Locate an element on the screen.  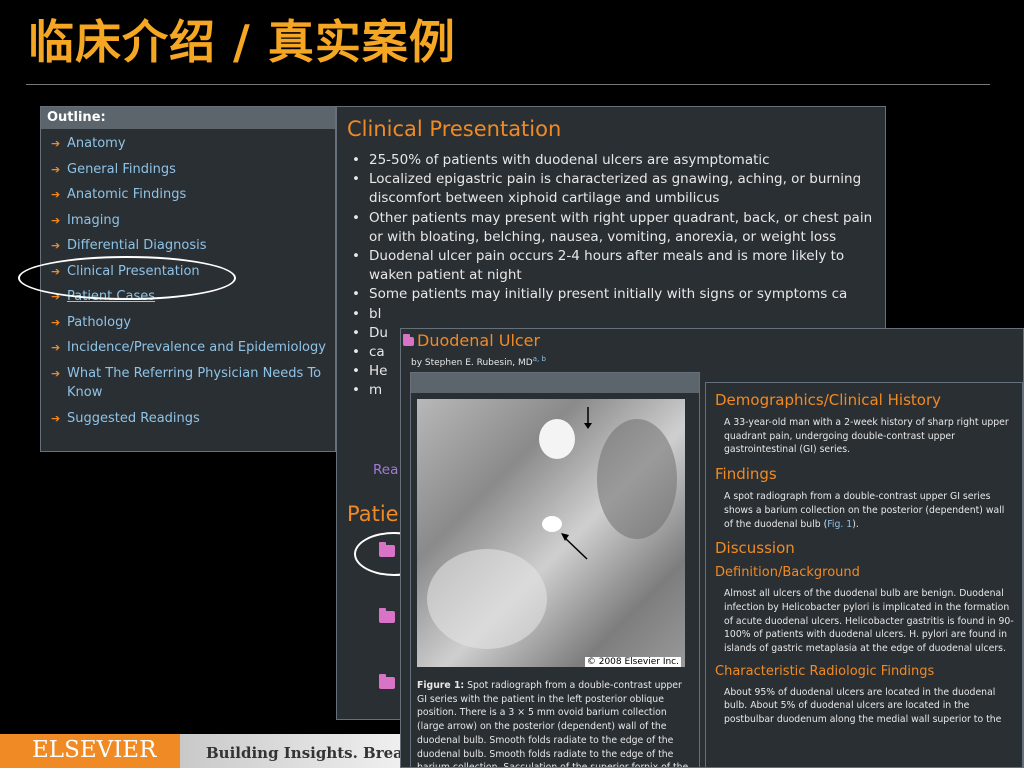
highlight-ellipse is located at coordinates (127, 278).